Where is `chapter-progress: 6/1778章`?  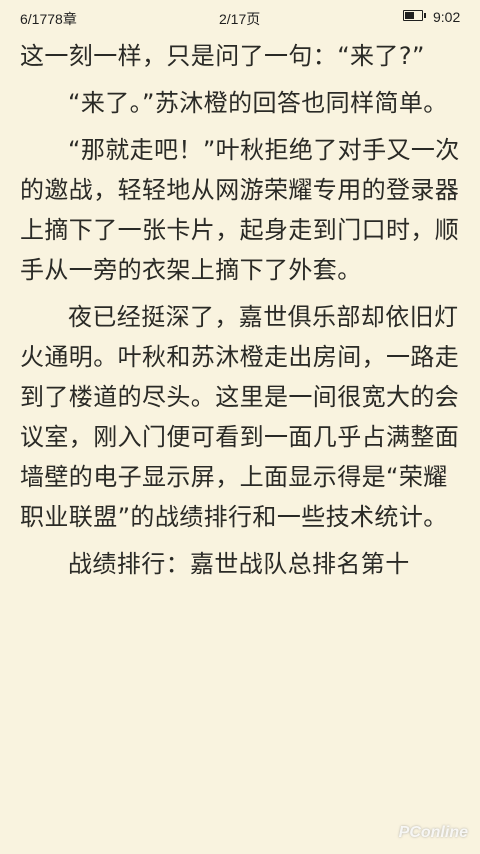
chapter-progress: 6/1778章 is located at coordinates (48, 19).